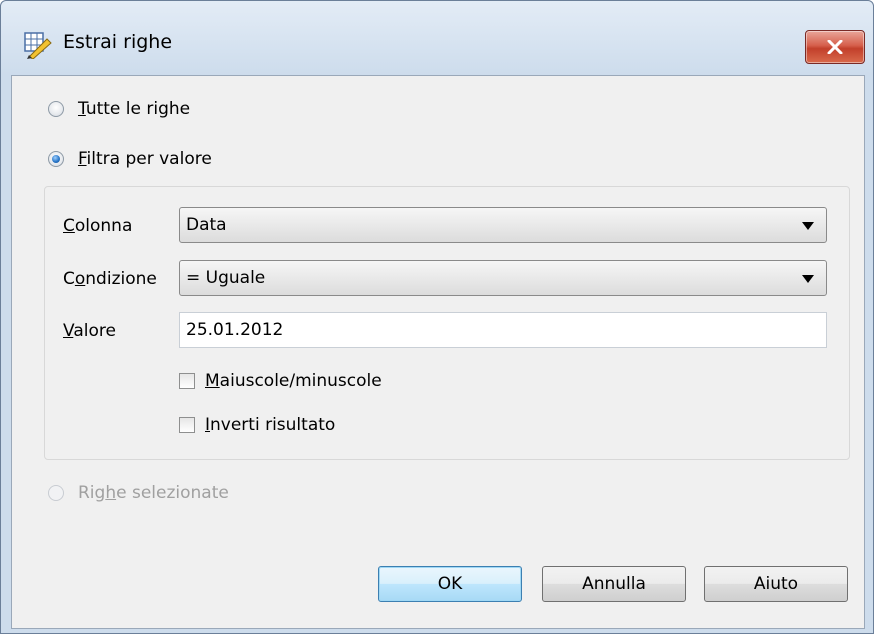 This screenshot has width=874, height=634. What do you see at coordinates (118, 42) in the screenshot?
I see `dialog-title: Estrai righe` at bounding box center [118, 42].